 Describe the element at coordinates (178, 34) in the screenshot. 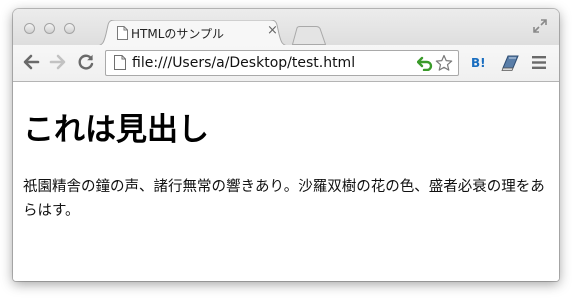

I see `tab-title: HTMLのサンプル` at that location.